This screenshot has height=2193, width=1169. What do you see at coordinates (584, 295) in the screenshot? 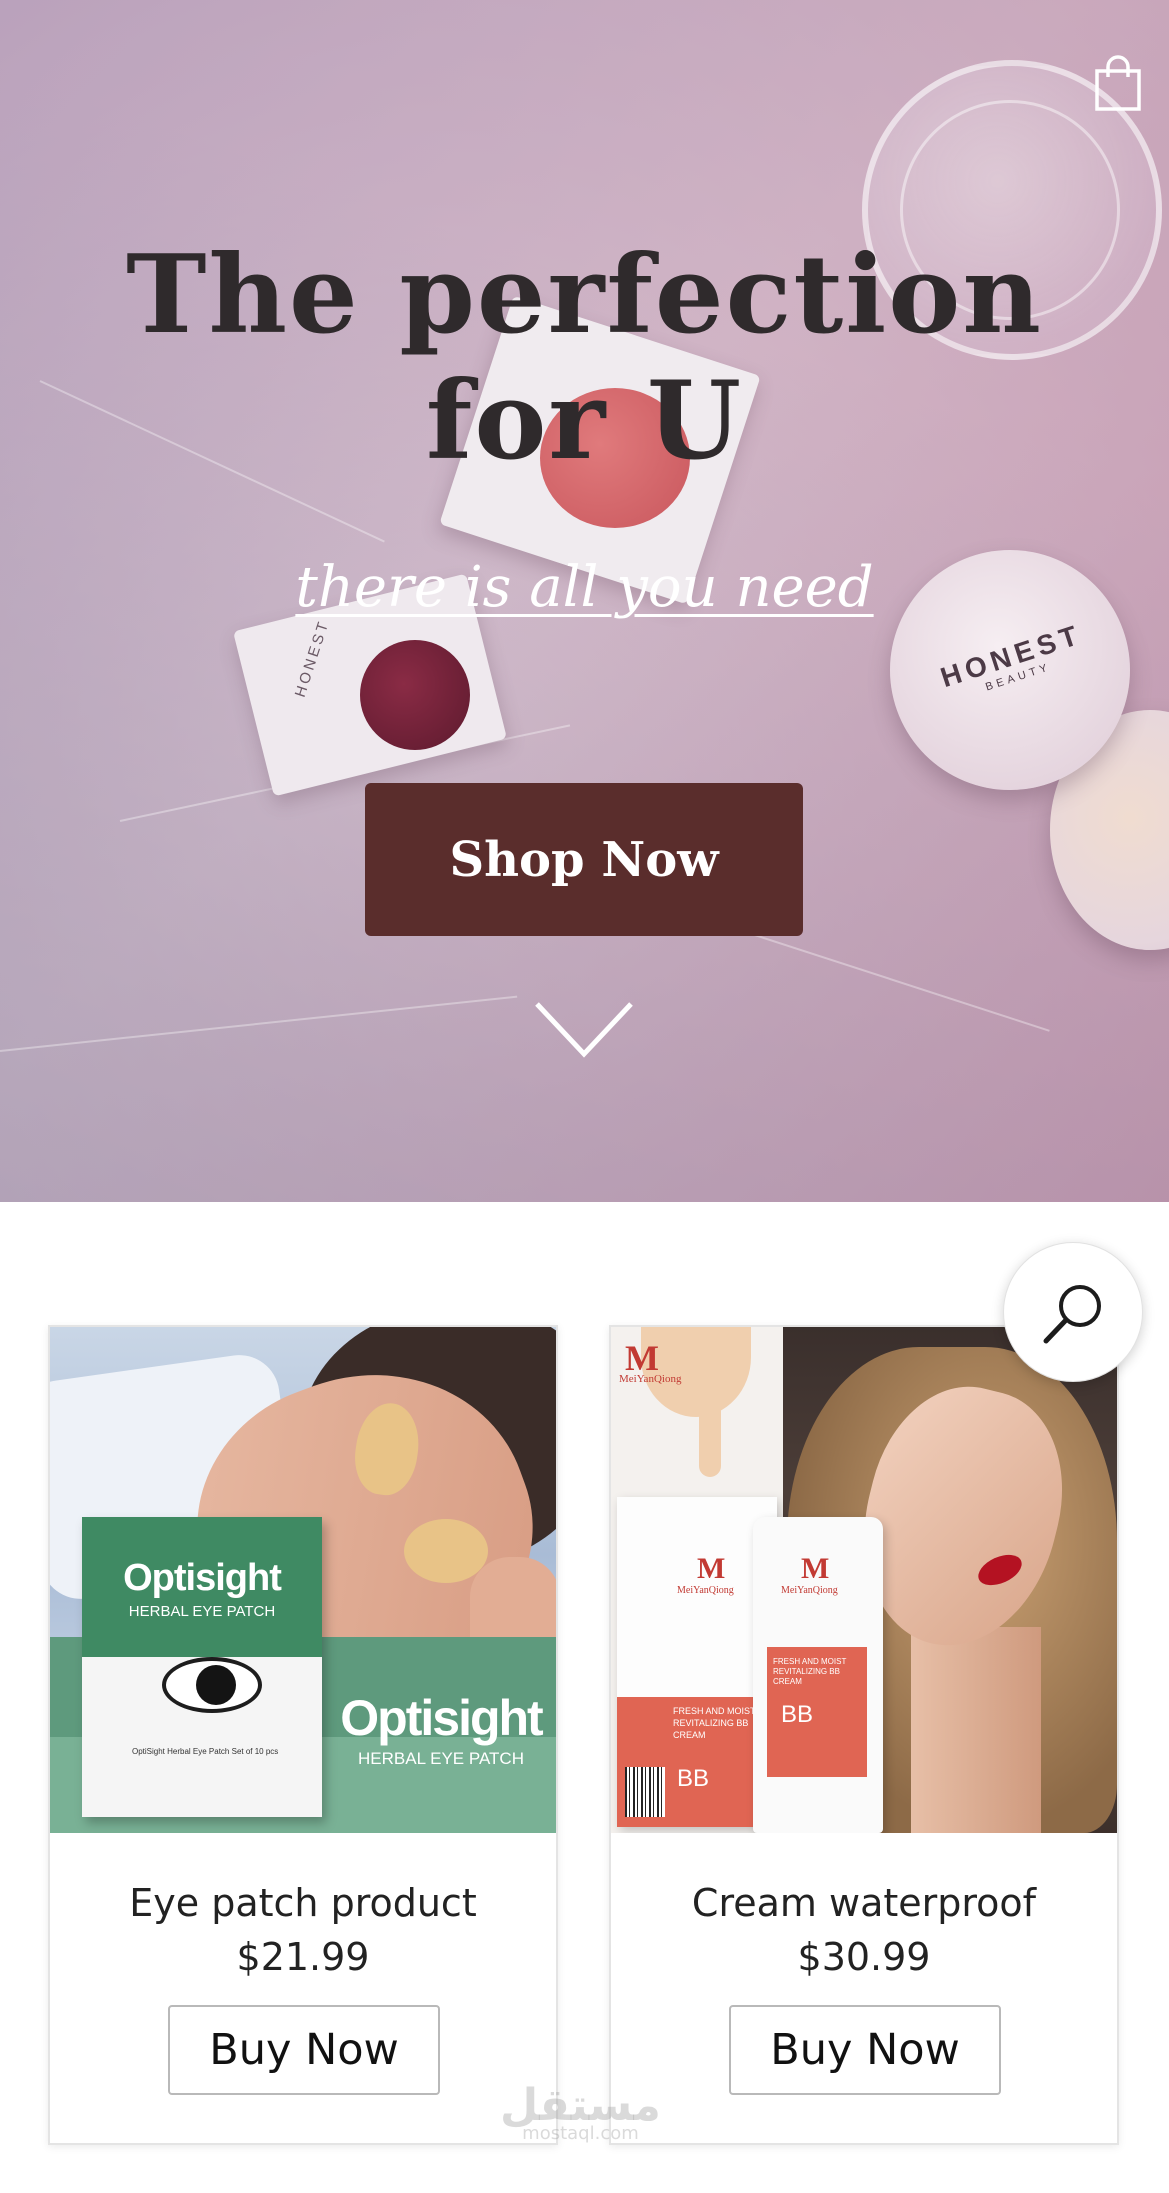
I see `hero-title-line1: The perfection` at bounding box center [584, 295].